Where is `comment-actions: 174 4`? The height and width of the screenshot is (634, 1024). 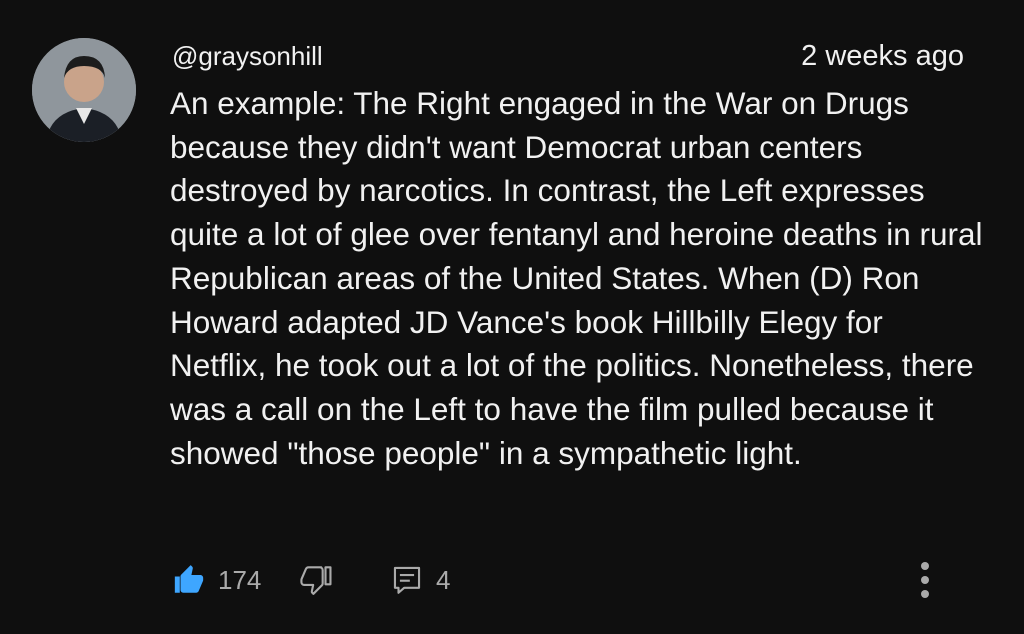
comment-actions: 174 4 is located at coordinates (572, 580).